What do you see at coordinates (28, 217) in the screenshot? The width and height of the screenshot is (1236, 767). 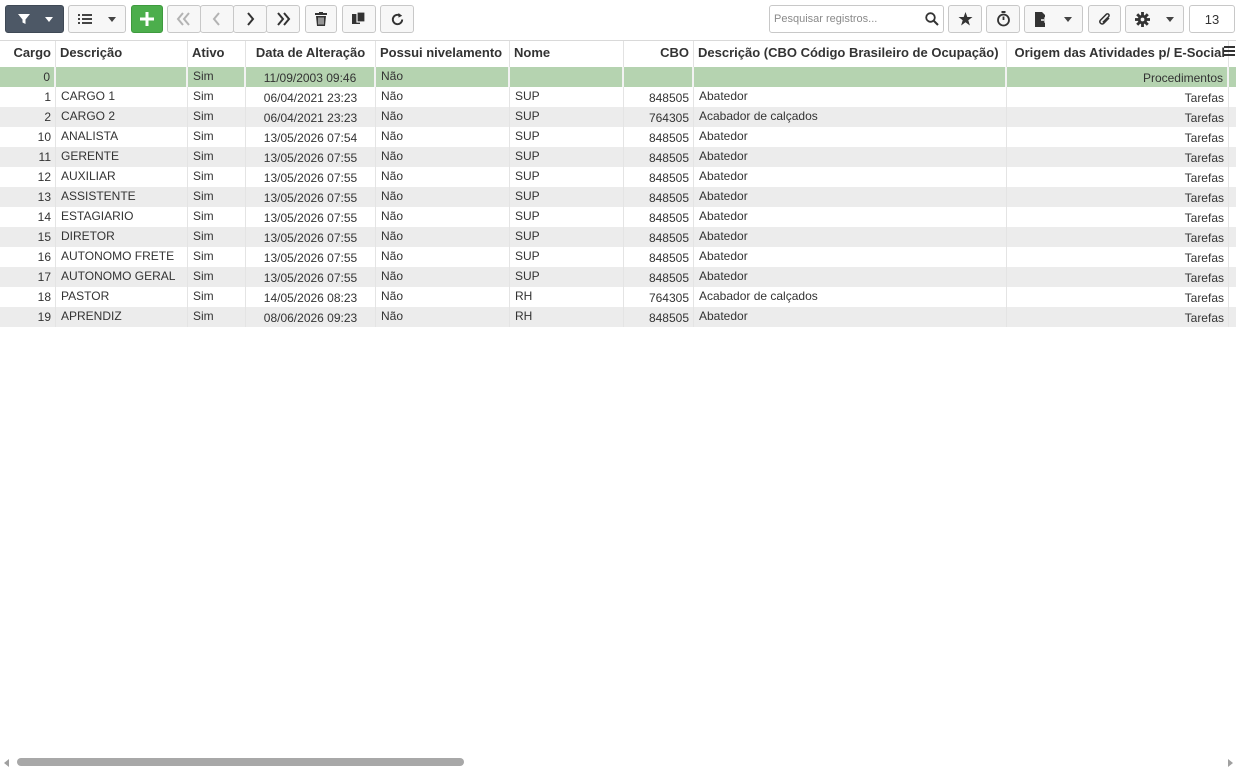 I see `cell-cargo: 14` at bounding box center [28, 217].